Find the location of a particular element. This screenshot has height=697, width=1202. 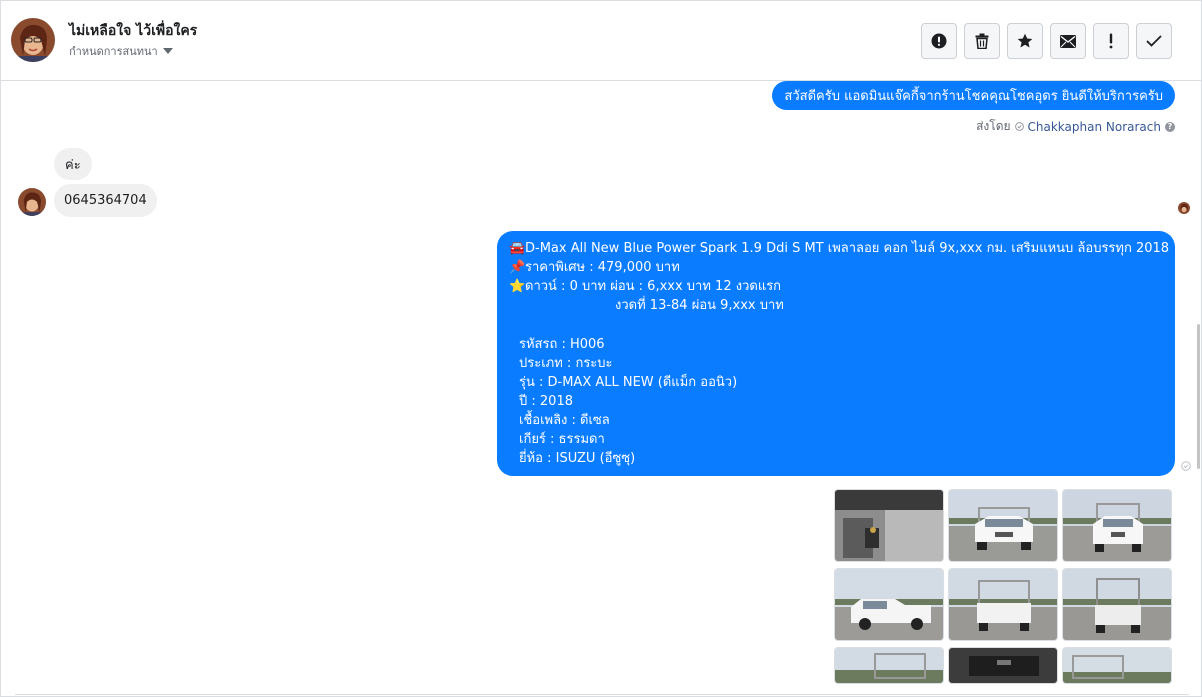

scrollbar is located at coordinates (1198, 396).